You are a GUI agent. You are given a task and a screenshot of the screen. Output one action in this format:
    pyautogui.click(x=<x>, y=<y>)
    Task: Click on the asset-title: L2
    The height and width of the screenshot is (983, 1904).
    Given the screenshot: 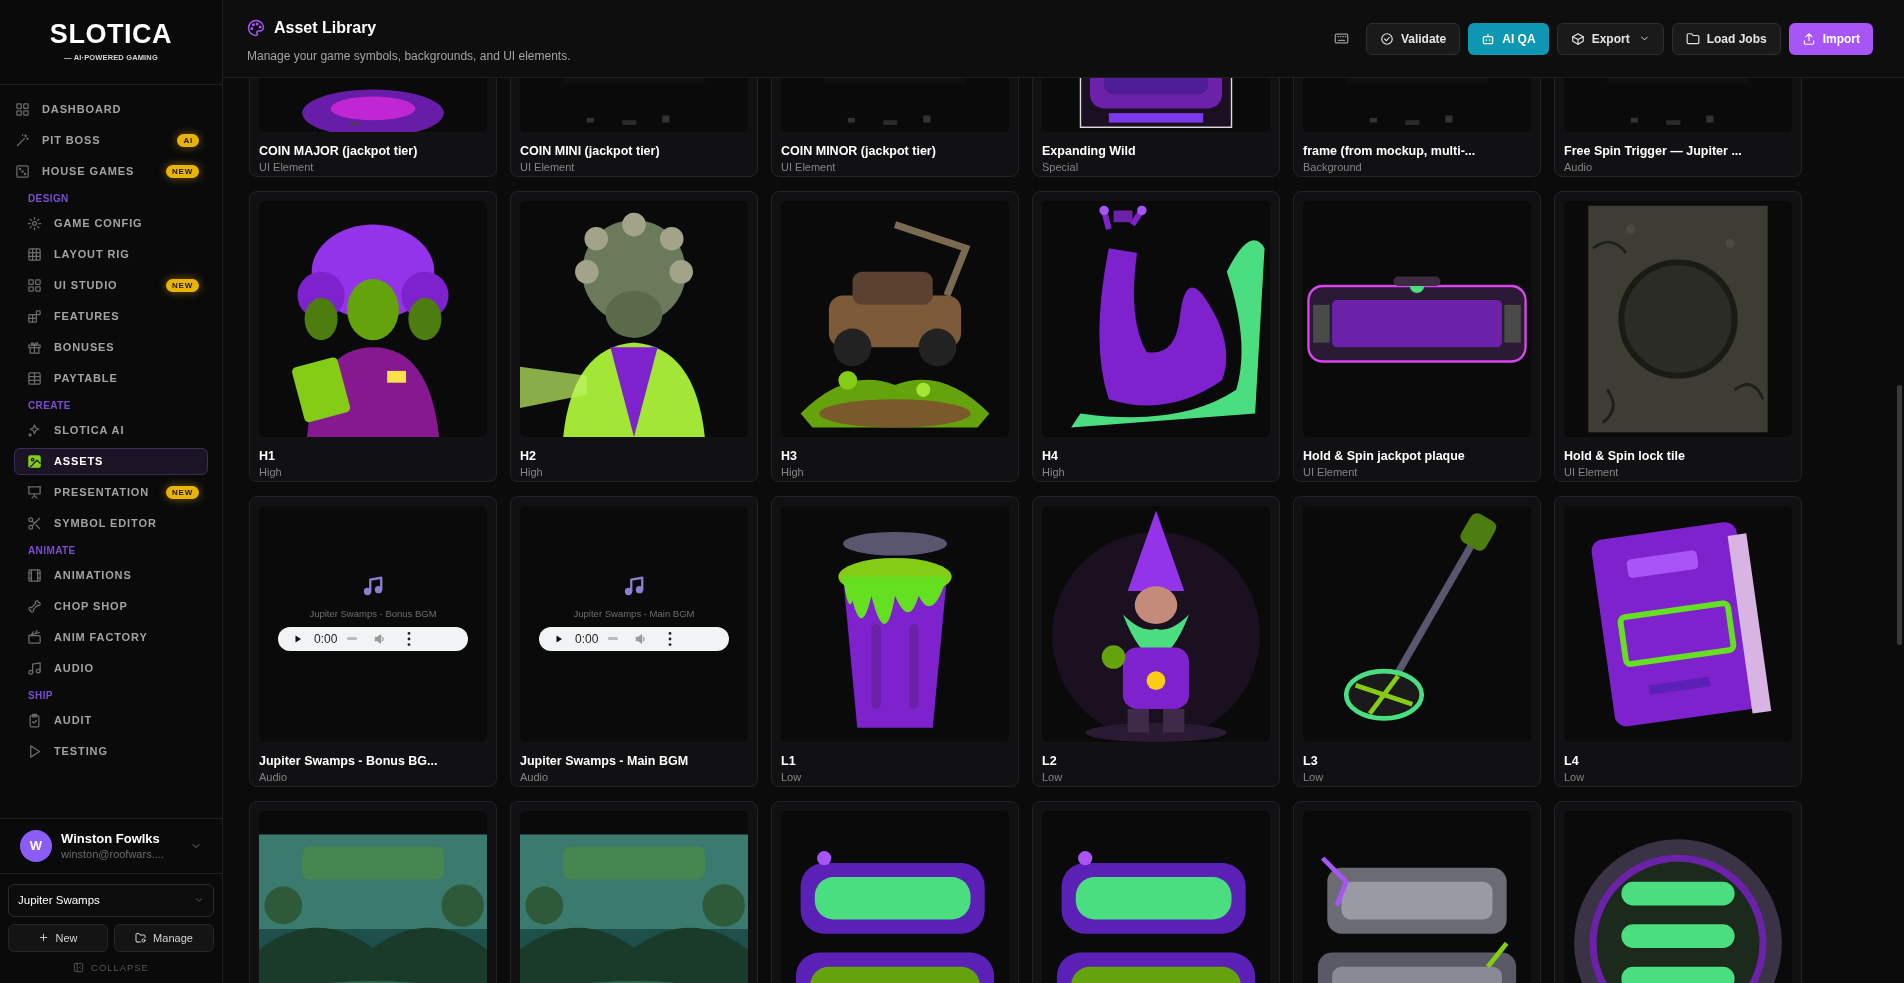 What is the action you would take?
    pyautogui.click(x=1050, y=761)
    